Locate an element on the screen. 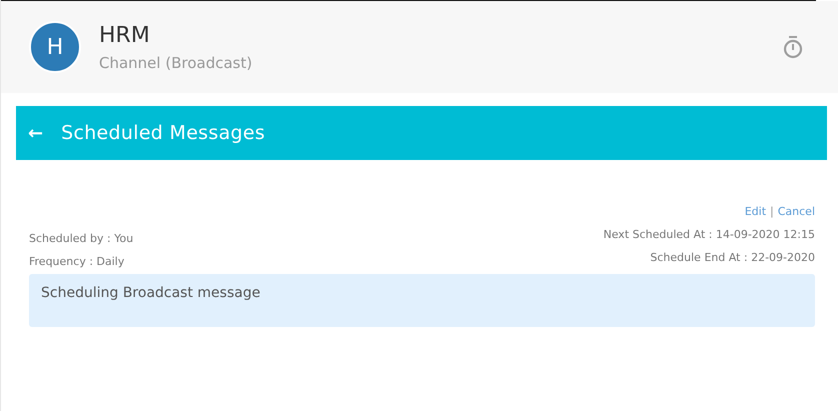  action-link: Cancel is located at coordinates (796, 211).